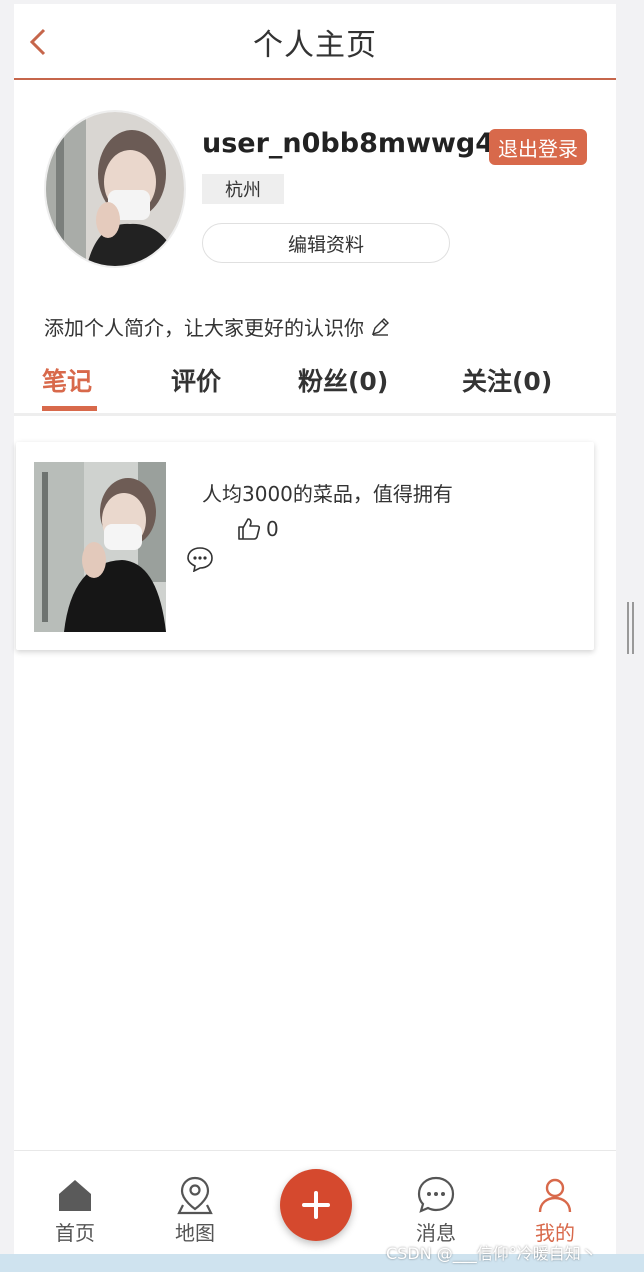 The width and height of the screenshot is (644, 1272). I want to click on comment-button, so click(200, 561).